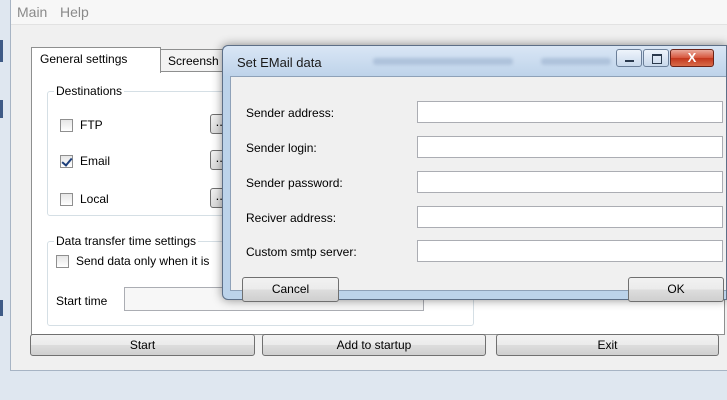  I want to click on dialog-titlebar: Set EMail data X, so click(474, 61).